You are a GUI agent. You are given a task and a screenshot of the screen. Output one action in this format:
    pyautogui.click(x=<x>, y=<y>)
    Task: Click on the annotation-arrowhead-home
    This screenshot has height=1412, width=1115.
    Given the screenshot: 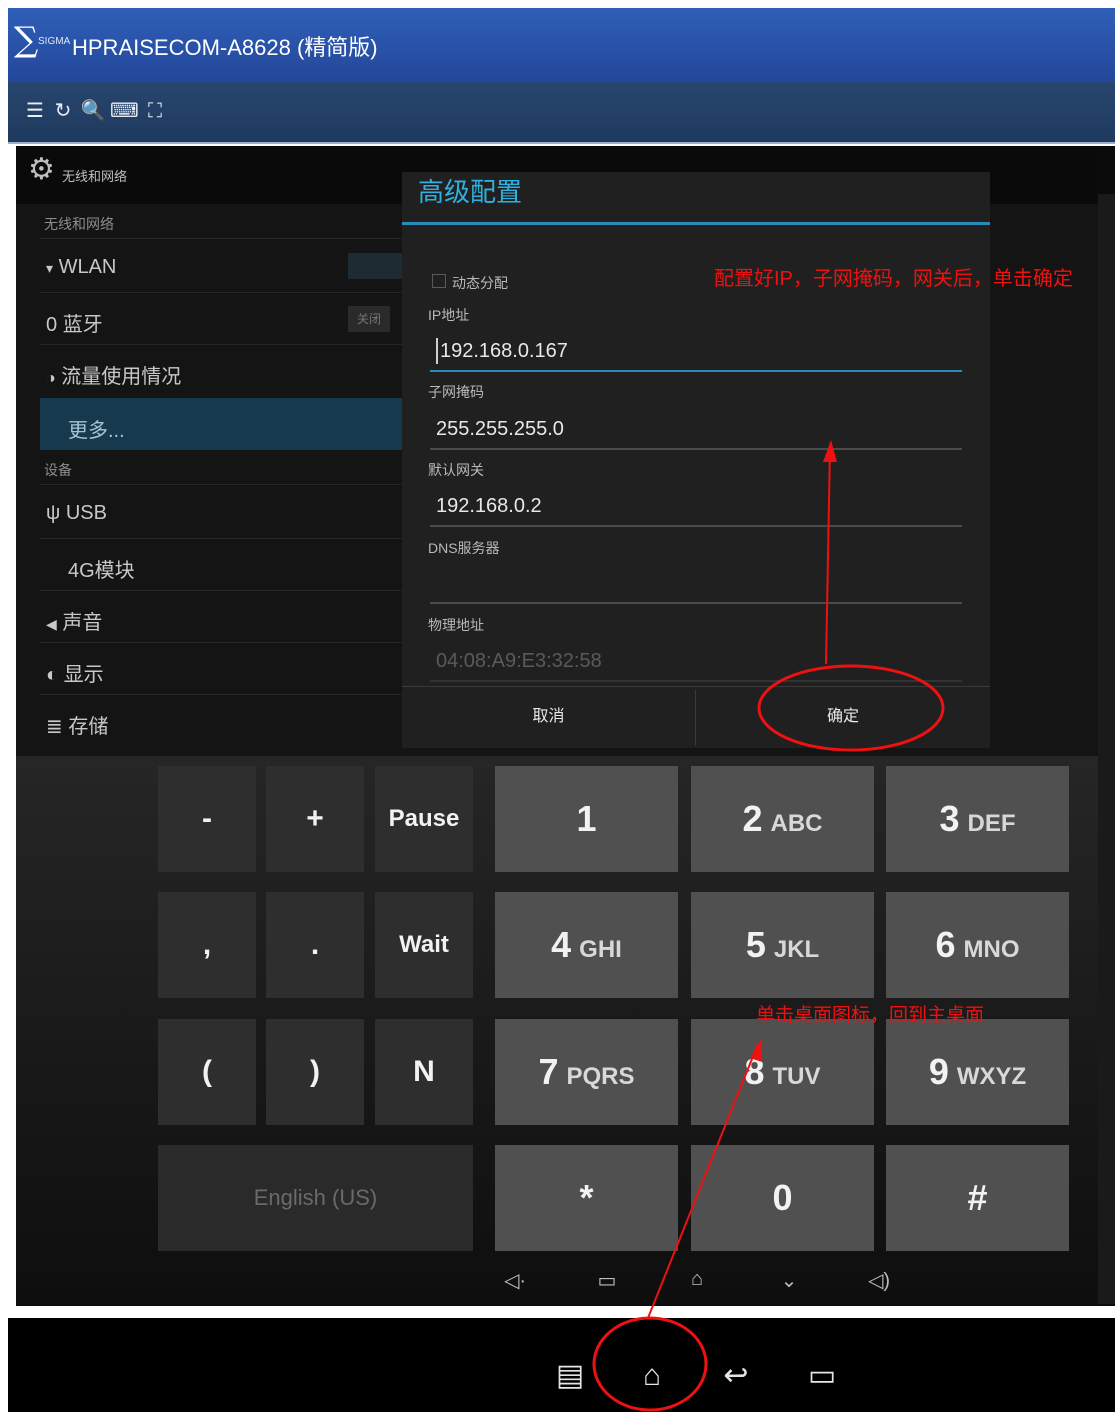 What is the action you would take?
    pyautogui.click(x=756, y=1050)
    